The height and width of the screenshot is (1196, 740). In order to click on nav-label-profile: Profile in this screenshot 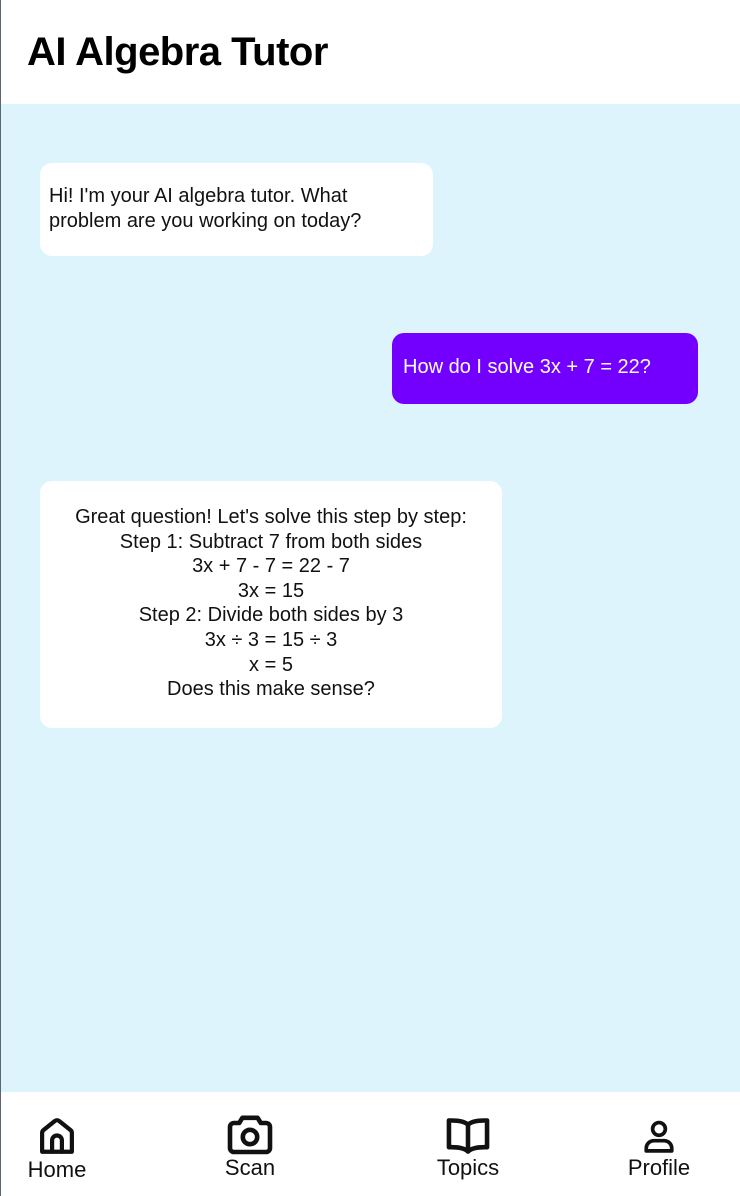, I will do `click(659, 1167)`.